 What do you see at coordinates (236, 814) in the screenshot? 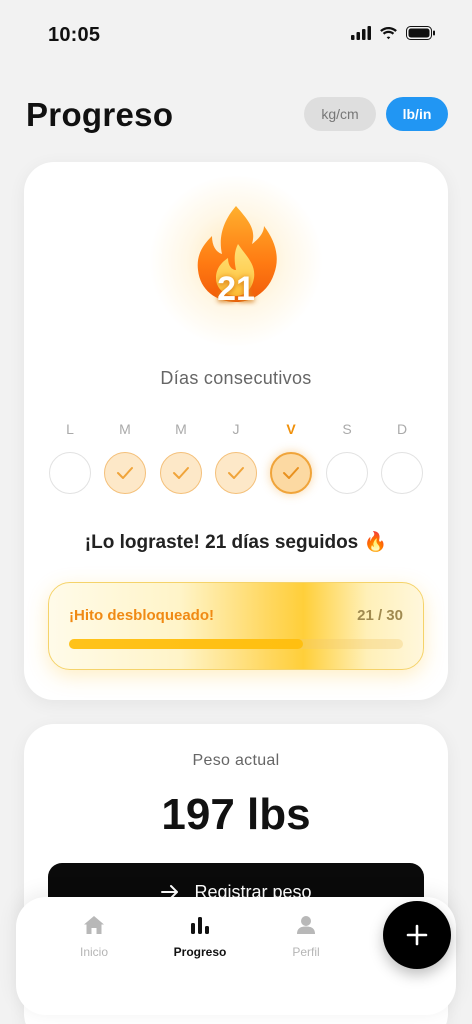
I see `weight-value: 197 lbs` at bounding box center [236, 814].